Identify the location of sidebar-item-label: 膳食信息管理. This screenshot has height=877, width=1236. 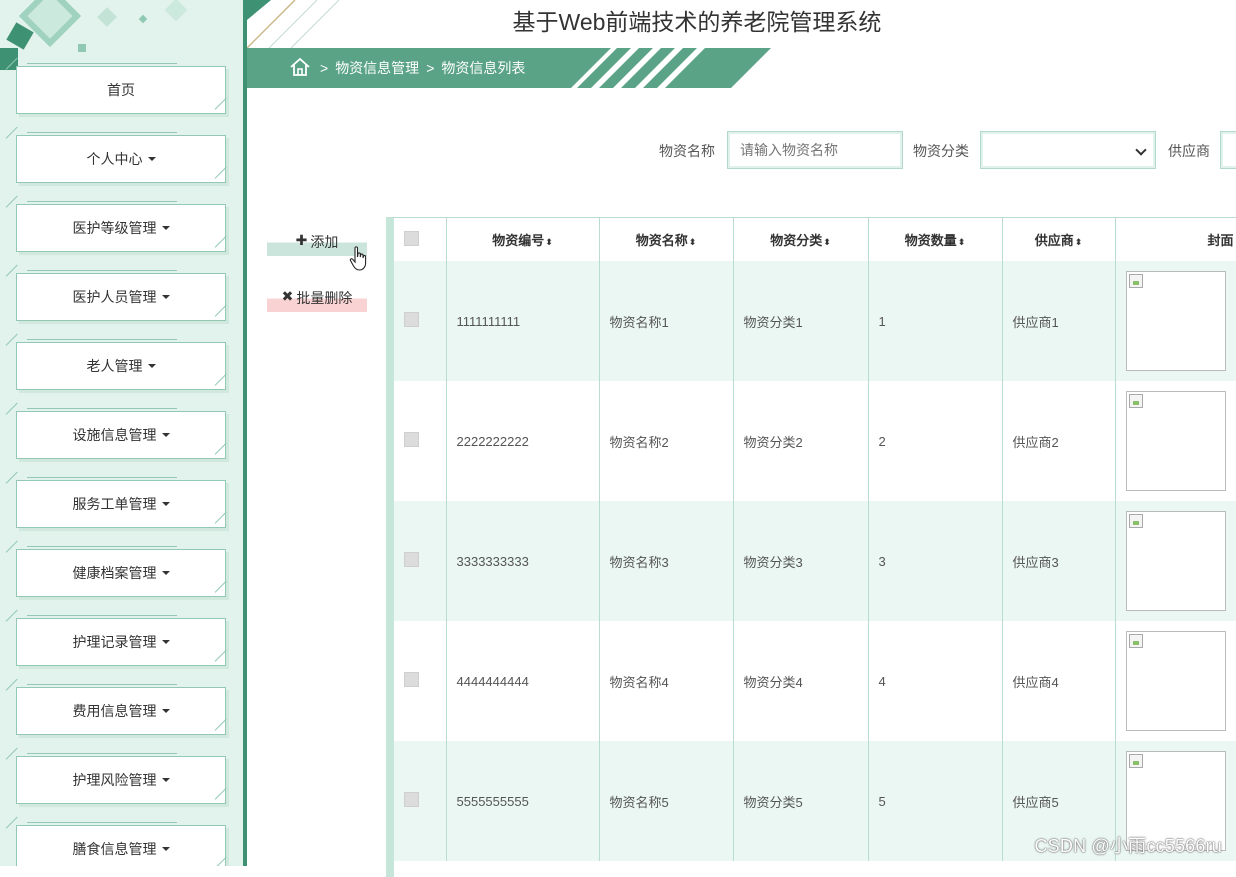
(115, 849).